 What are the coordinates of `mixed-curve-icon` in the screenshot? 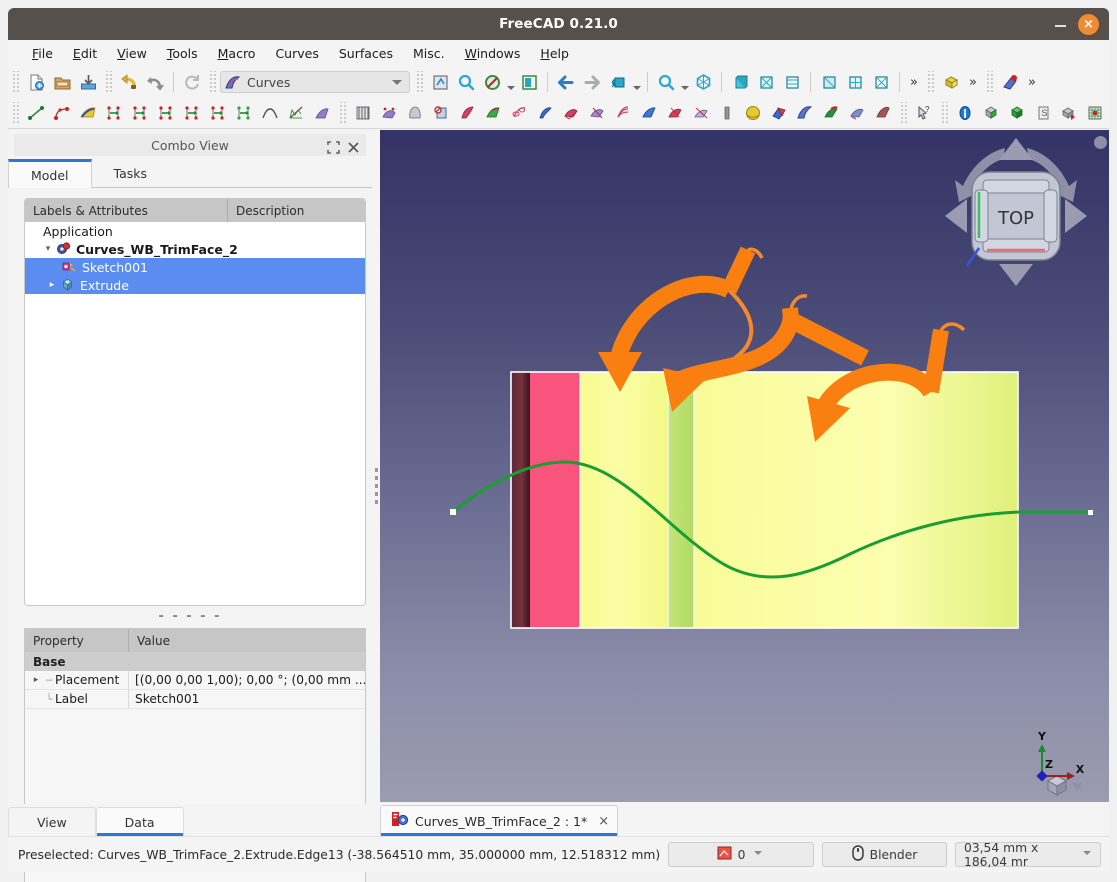 It's located at (779, 113).